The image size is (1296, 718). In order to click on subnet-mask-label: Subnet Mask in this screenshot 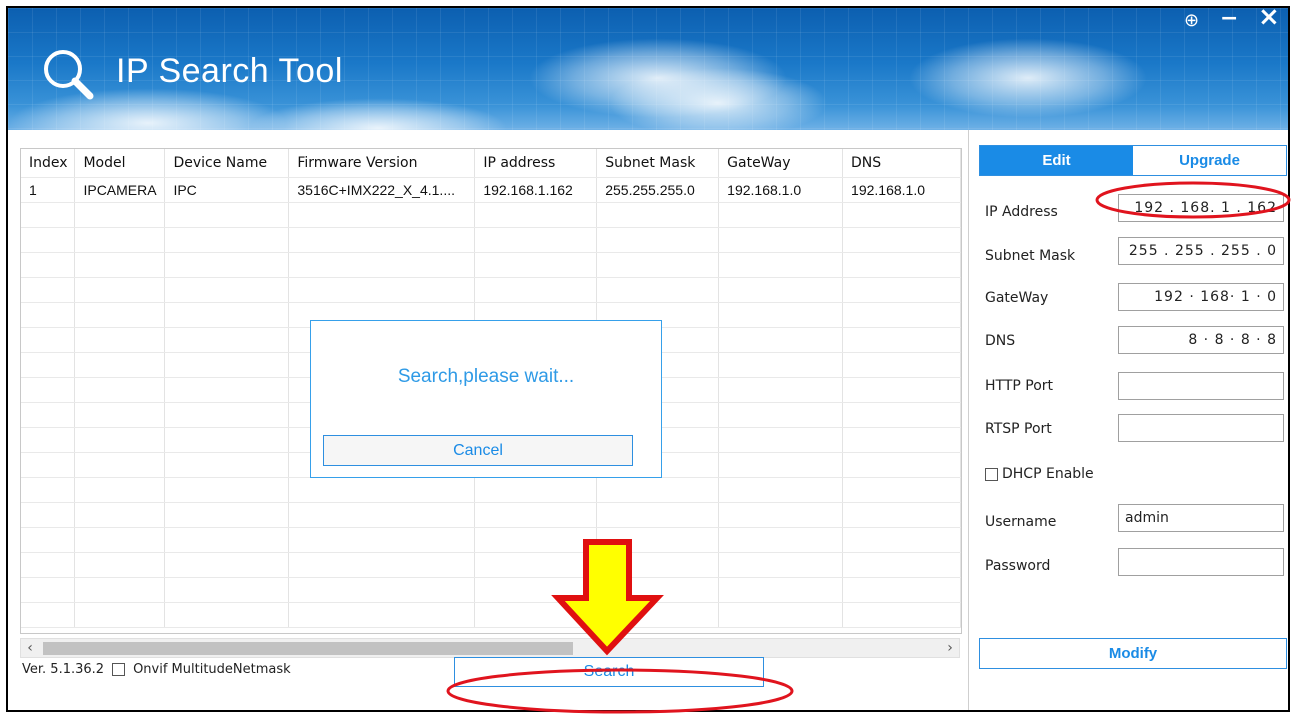, I will do `click(1030, 256)`.